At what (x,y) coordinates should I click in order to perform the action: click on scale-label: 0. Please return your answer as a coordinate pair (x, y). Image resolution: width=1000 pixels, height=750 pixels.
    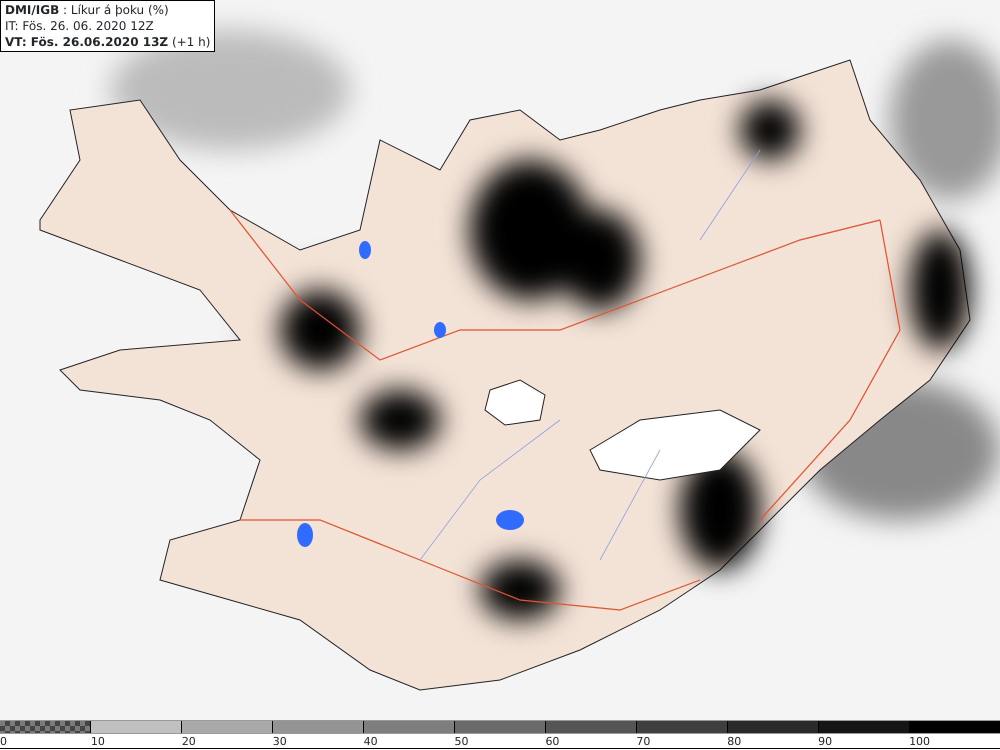
    Looking at the image, I should click on (3, 741).